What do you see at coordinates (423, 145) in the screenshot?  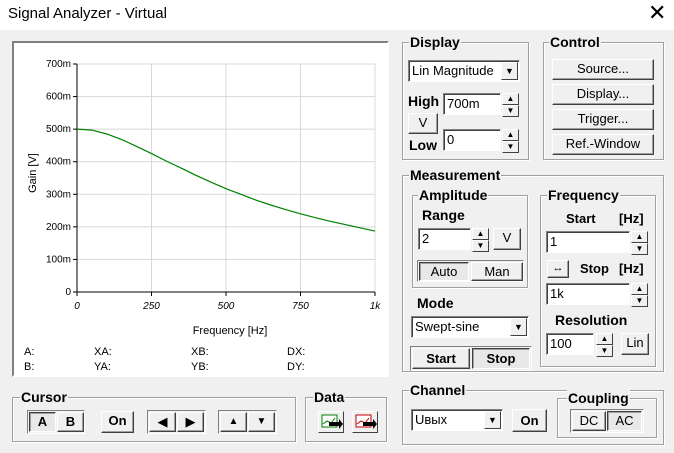 I see `low-label: Low` at bounding box center [423, 145].